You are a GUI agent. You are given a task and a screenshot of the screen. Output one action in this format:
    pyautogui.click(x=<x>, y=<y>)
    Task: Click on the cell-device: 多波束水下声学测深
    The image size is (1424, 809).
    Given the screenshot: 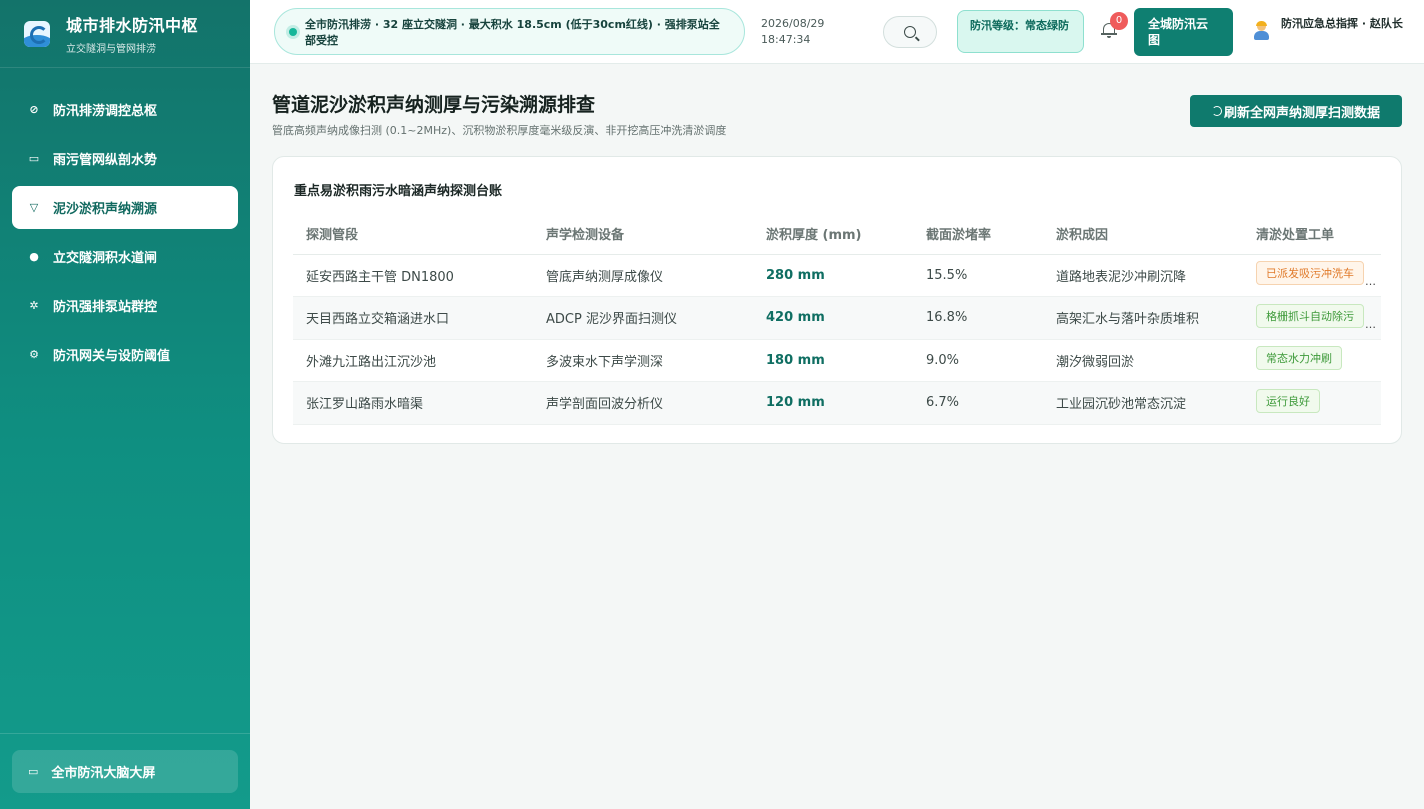 What is the action you would take?
    pyautogui.click(x=643, y=360)
    